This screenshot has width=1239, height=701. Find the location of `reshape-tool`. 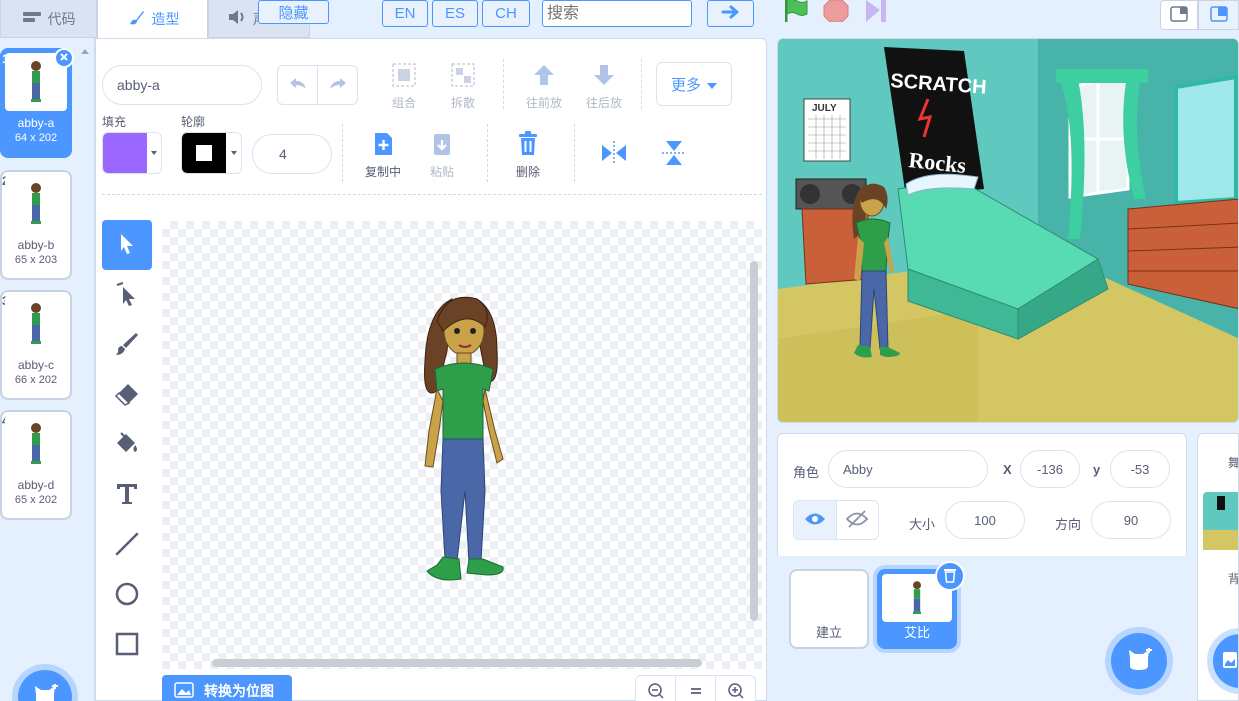

reshape-tool is located at coordinates (127, 295).